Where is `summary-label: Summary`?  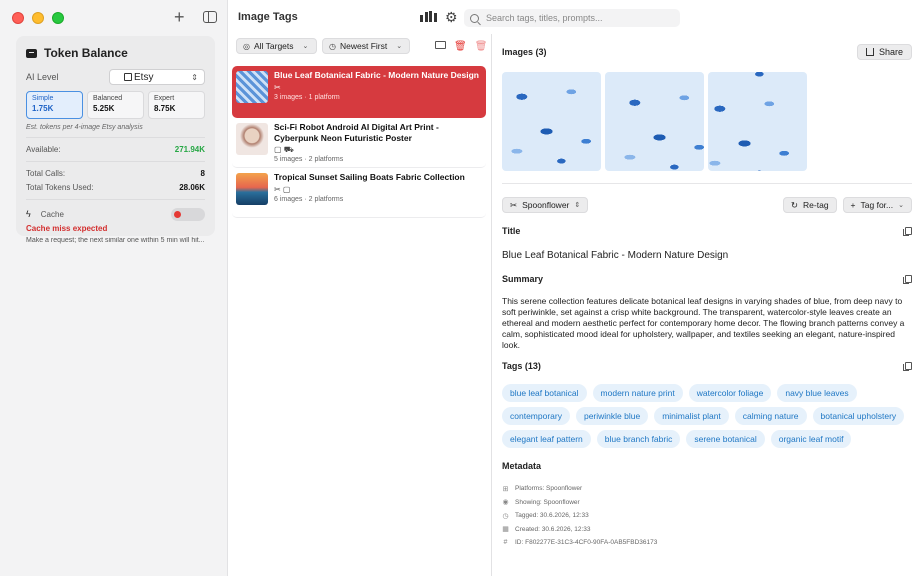 summary-label: Summary is located at coordinates (523, 279).